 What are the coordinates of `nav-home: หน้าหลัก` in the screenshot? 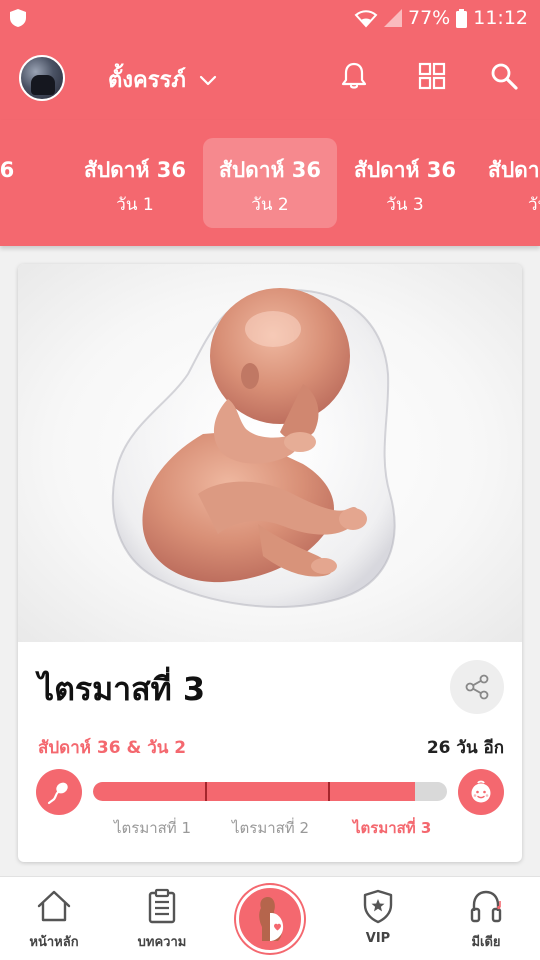 It's located at (54, 922).